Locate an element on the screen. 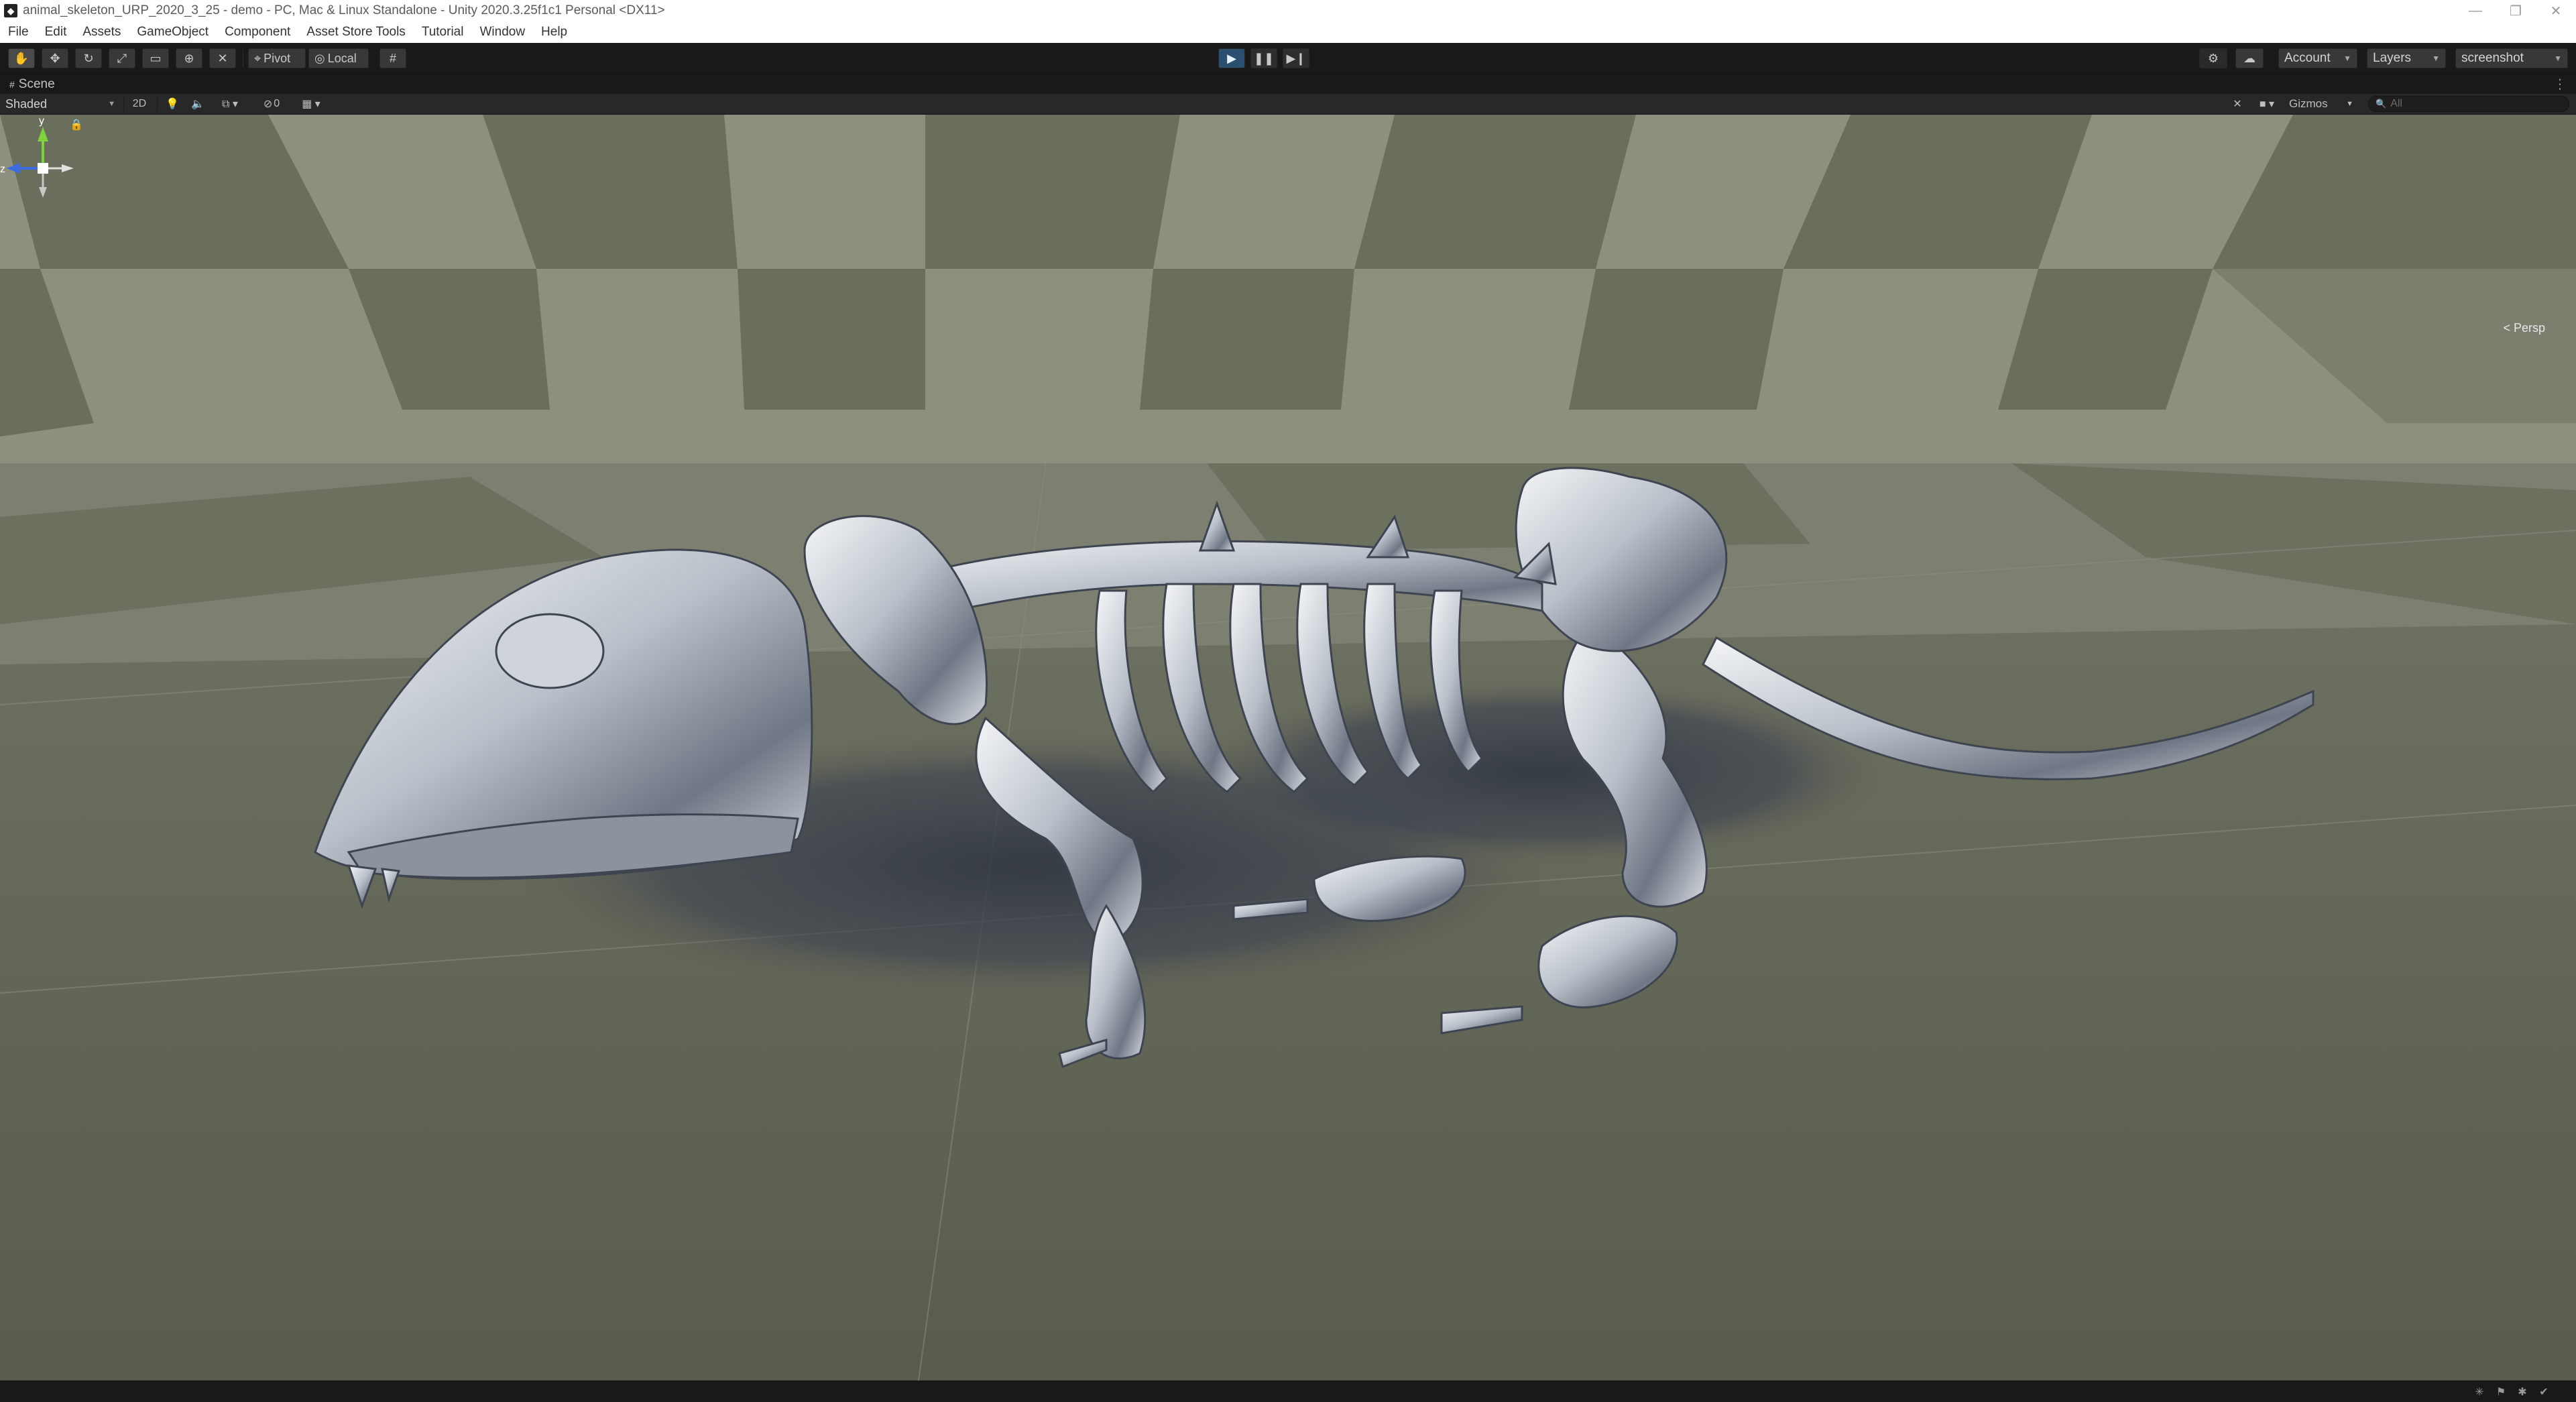  close-button: ✕ is located at coordinates (2556, 11).